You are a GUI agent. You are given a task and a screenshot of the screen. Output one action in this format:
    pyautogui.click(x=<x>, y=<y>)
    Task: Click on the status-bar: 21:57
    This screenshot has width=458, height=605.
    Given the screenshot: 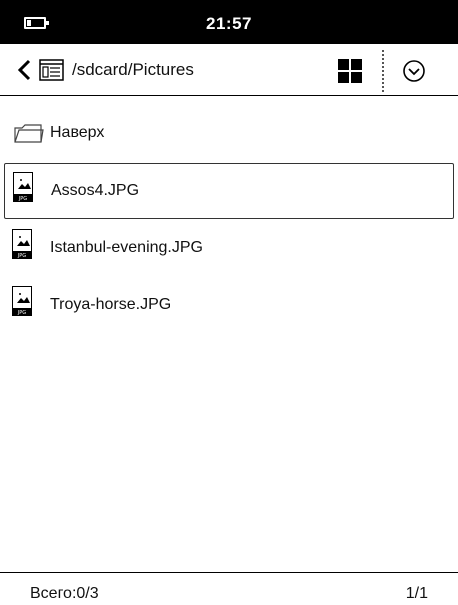 What is the action you would take?
    pyautogui.click(x=229, y=22)
    